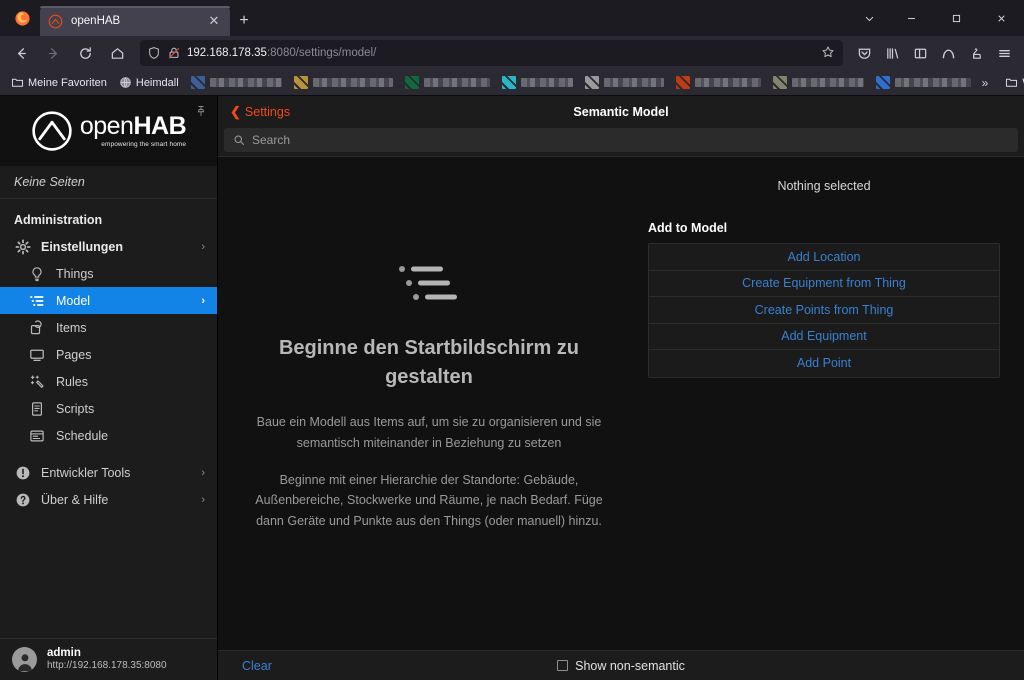 The width and height of the screenshot is (1024, 680). Describe the element at coordinates (892, 53) in the screenshot. I see `library-icon` at that location.